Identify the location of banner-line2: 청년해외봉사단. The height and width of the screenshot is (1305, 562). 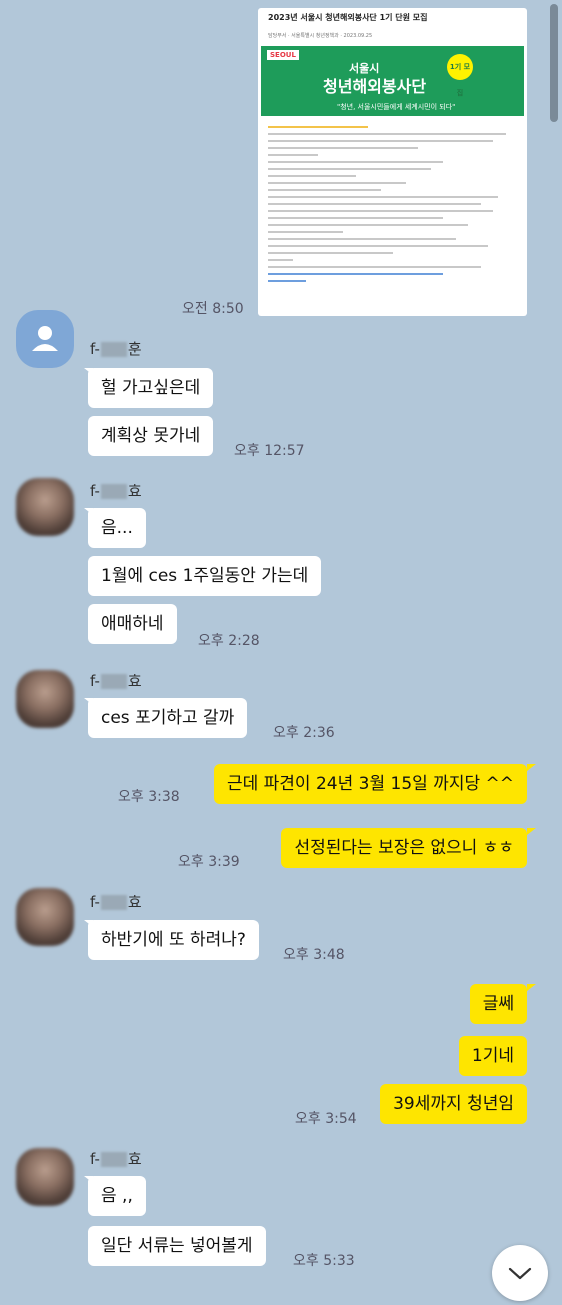
(375, 86).